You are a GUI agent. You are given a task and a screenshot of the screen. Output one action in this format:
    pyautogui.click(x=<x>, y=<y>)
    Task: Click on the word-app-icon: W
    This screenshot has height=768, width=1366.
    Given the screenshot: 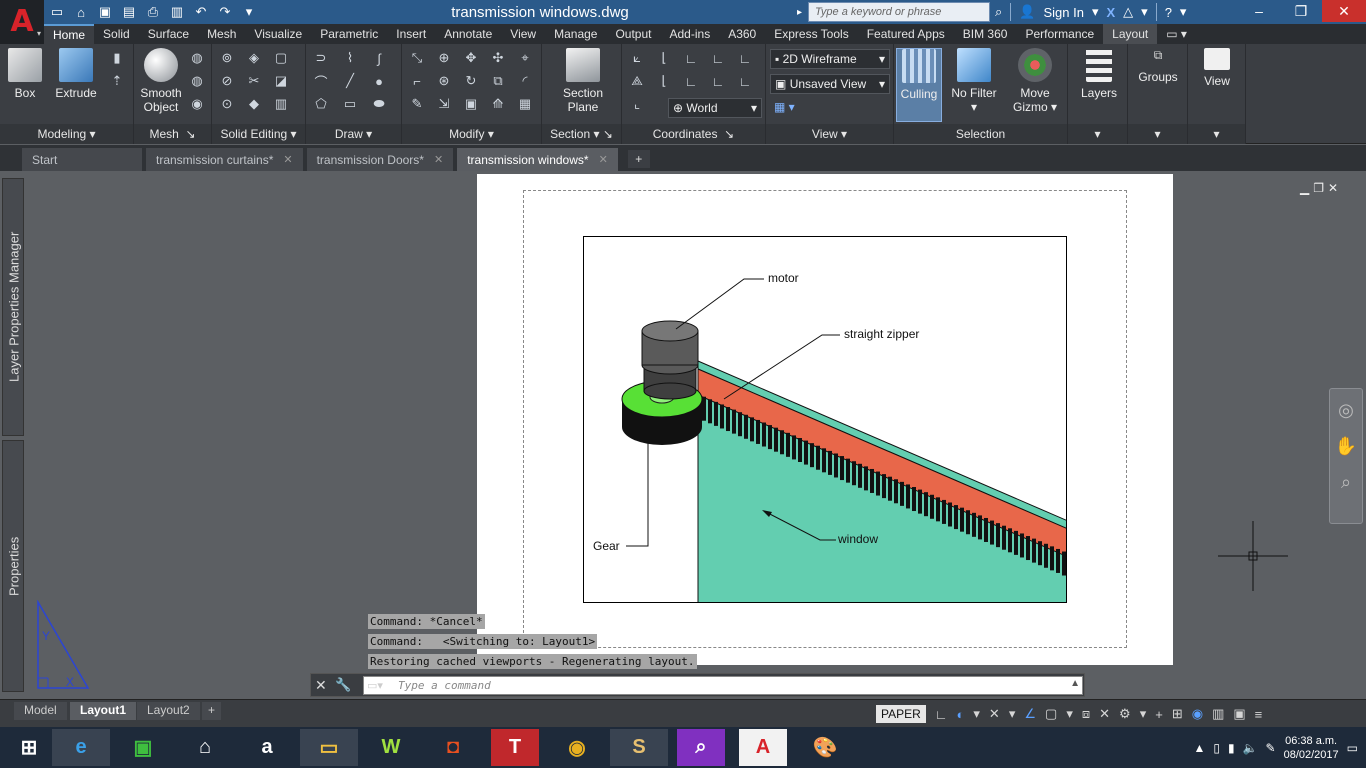 What is the action you would take?
    pyautogui.click(x=391, y=747)
    